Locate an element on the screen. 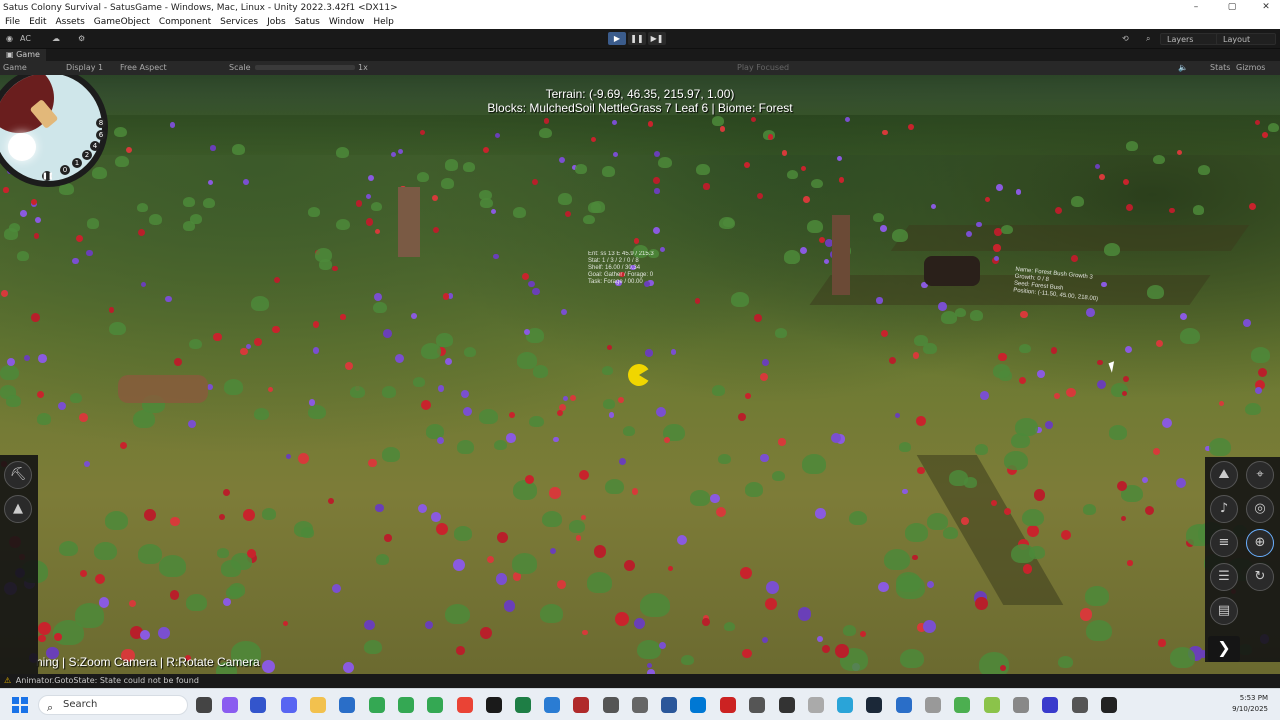  github-icon is located at coordinates (494, 705).